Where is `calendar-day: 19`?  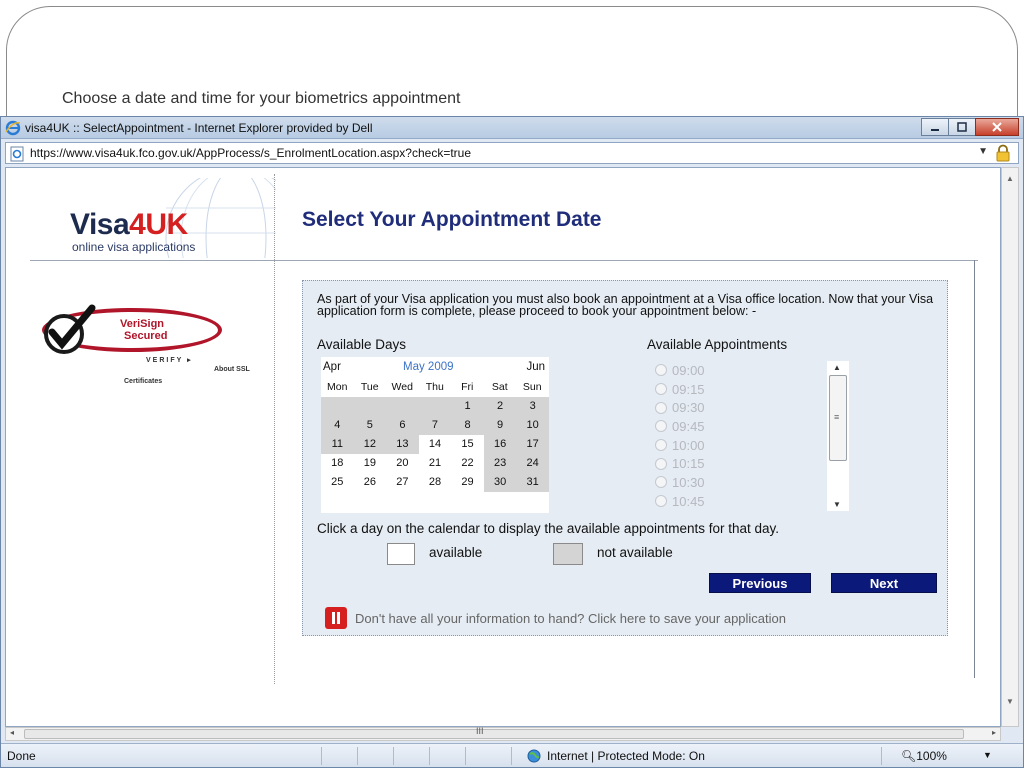 calendar-day: 19 is located at coordinates (370, 463).